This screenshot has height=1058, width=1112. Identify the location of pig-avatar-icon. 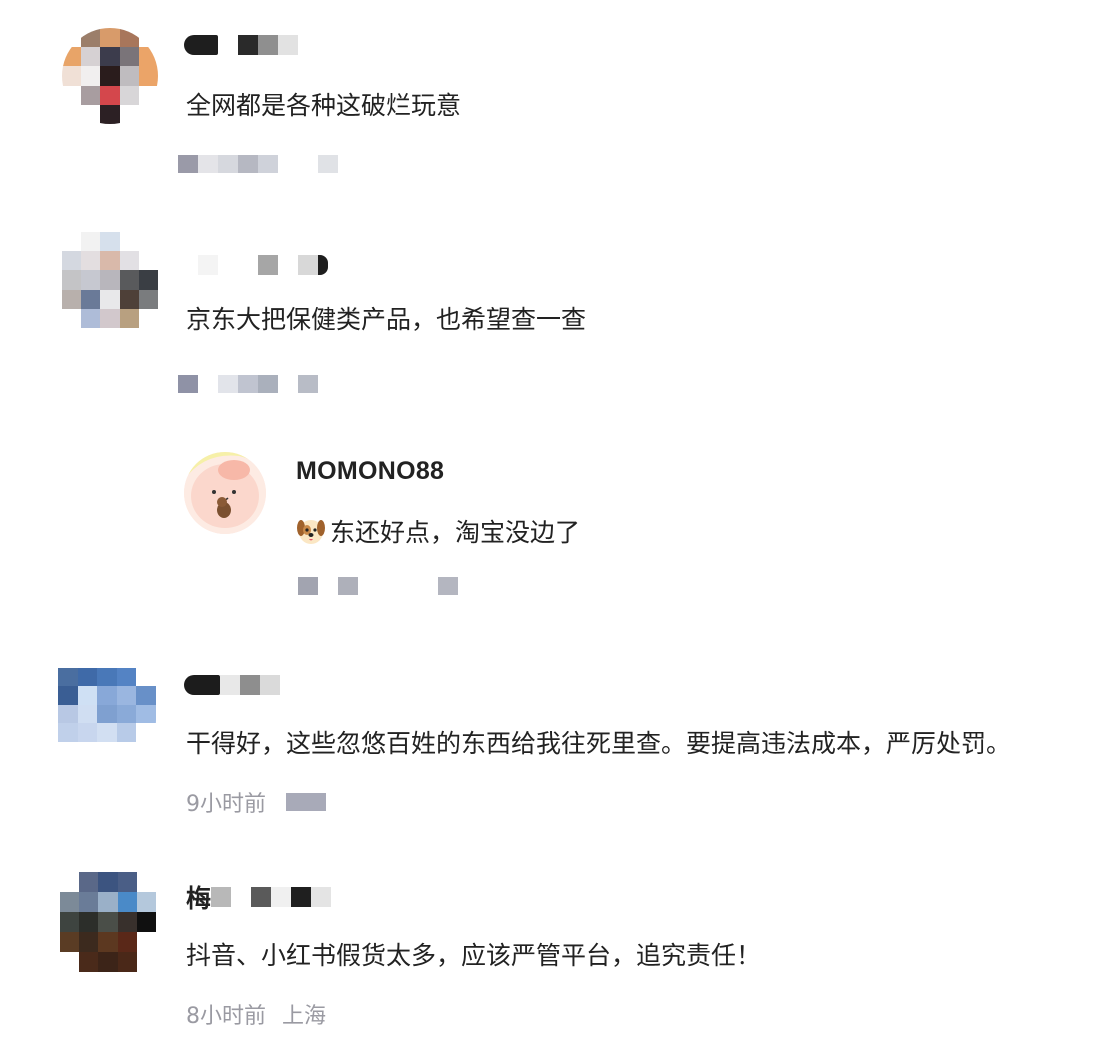
(225, 493).